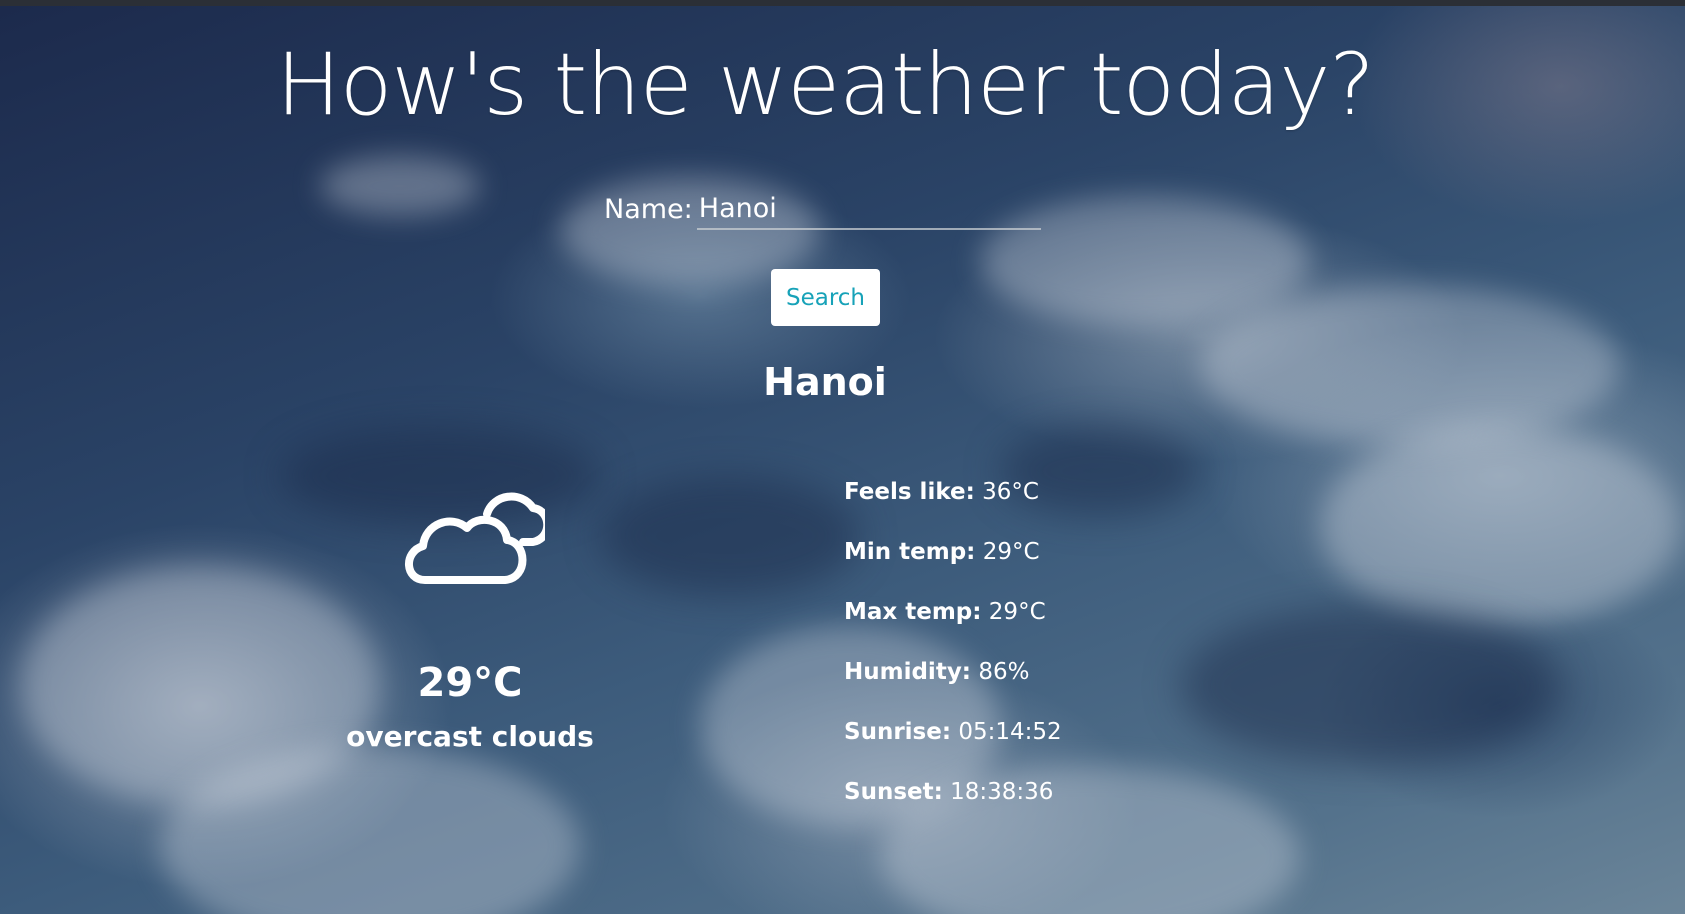 This screenshot has width=1685, height=914. What do you see at coordinates (1004, 672) in the screenshot?
I see `detail-value: 86%` at bounding box center [1004, 672].